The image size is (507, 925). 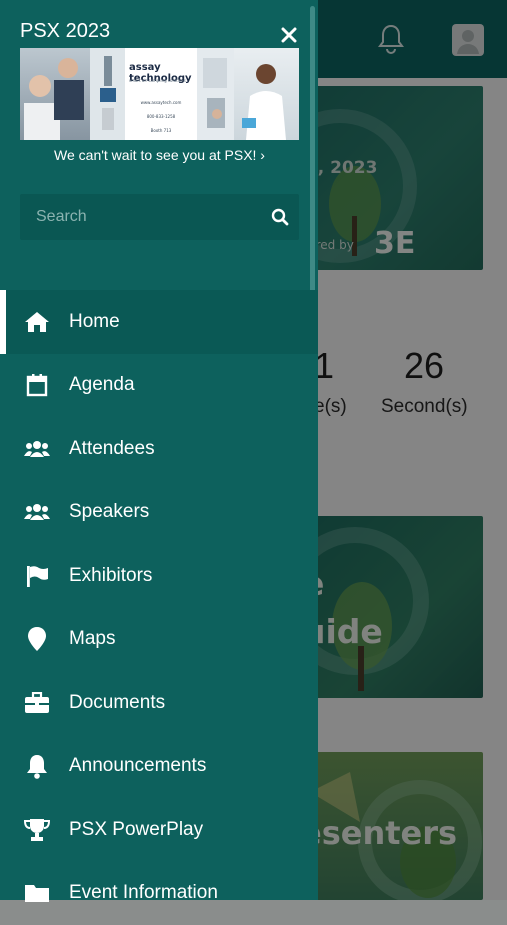 I want to click on trophy-icon, so click(x=37, y=830).